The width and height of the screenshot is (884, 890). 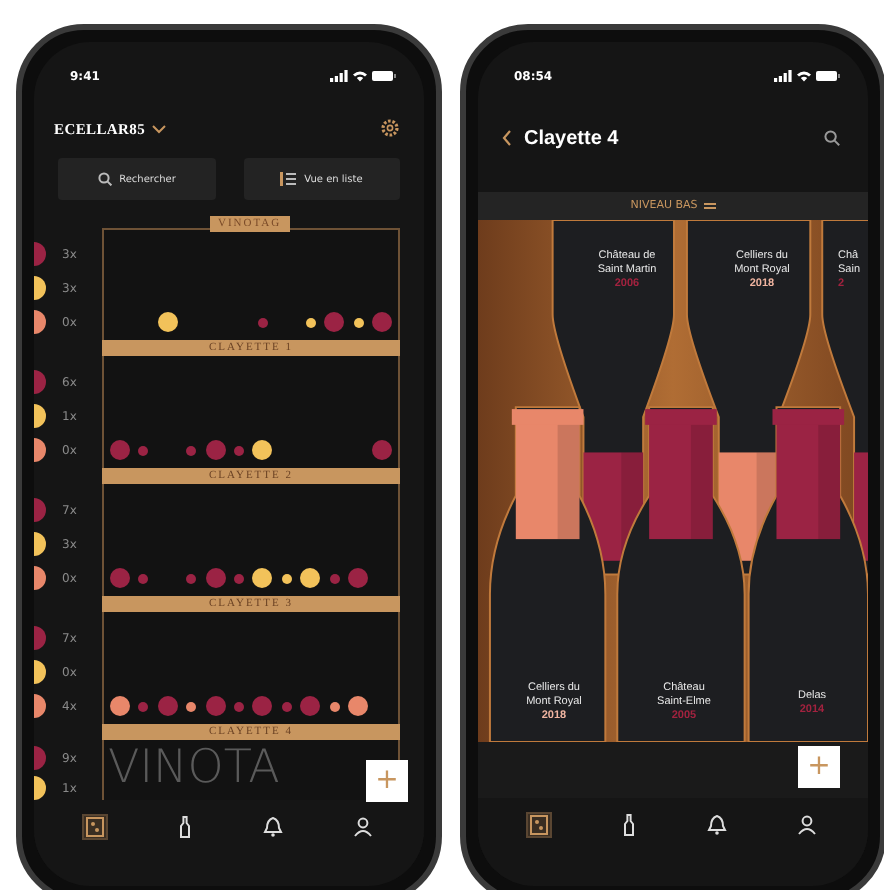 I want to click on back-icon, so click(x=507, y=138).